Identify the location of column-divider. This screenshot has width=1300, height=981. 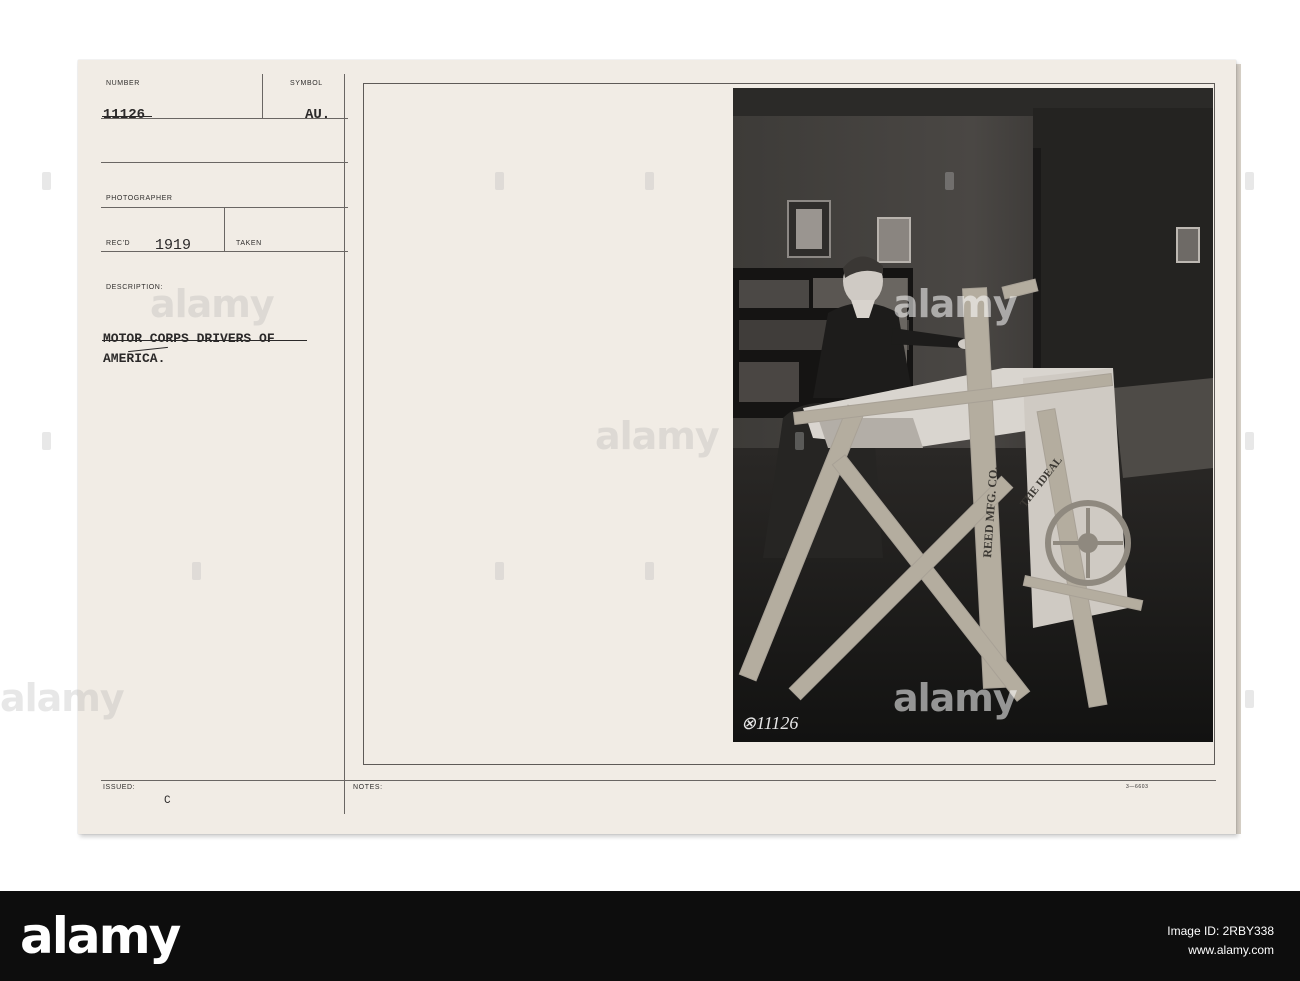
(344, 444).